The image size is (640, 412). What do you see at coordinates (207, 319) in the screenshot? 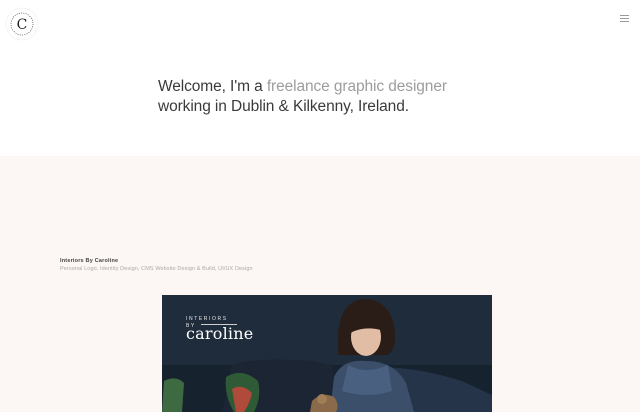
I see `brand-line-interiors: INTERIORS` at bounding box center [207, 319].